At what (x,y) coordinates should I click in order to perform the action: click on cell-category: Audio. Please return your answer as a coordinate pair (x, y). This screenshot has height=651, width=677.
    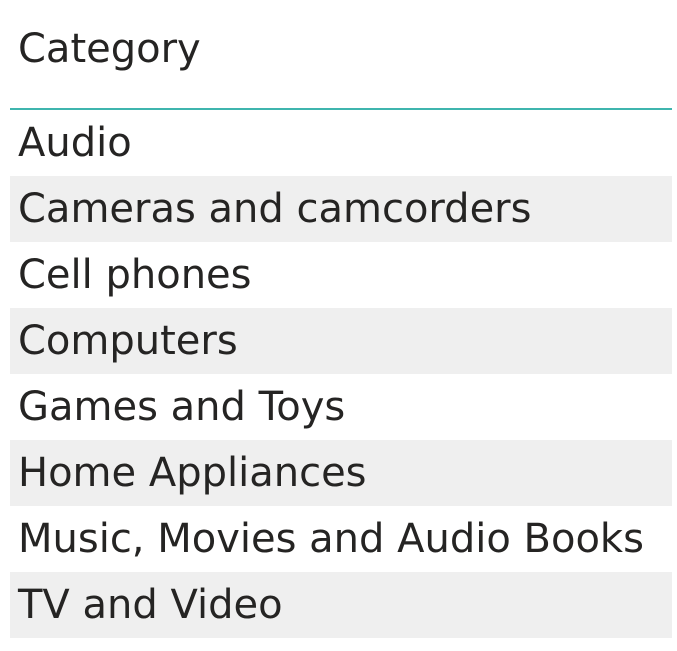
    Looking at the image, I should click on (75, 143).